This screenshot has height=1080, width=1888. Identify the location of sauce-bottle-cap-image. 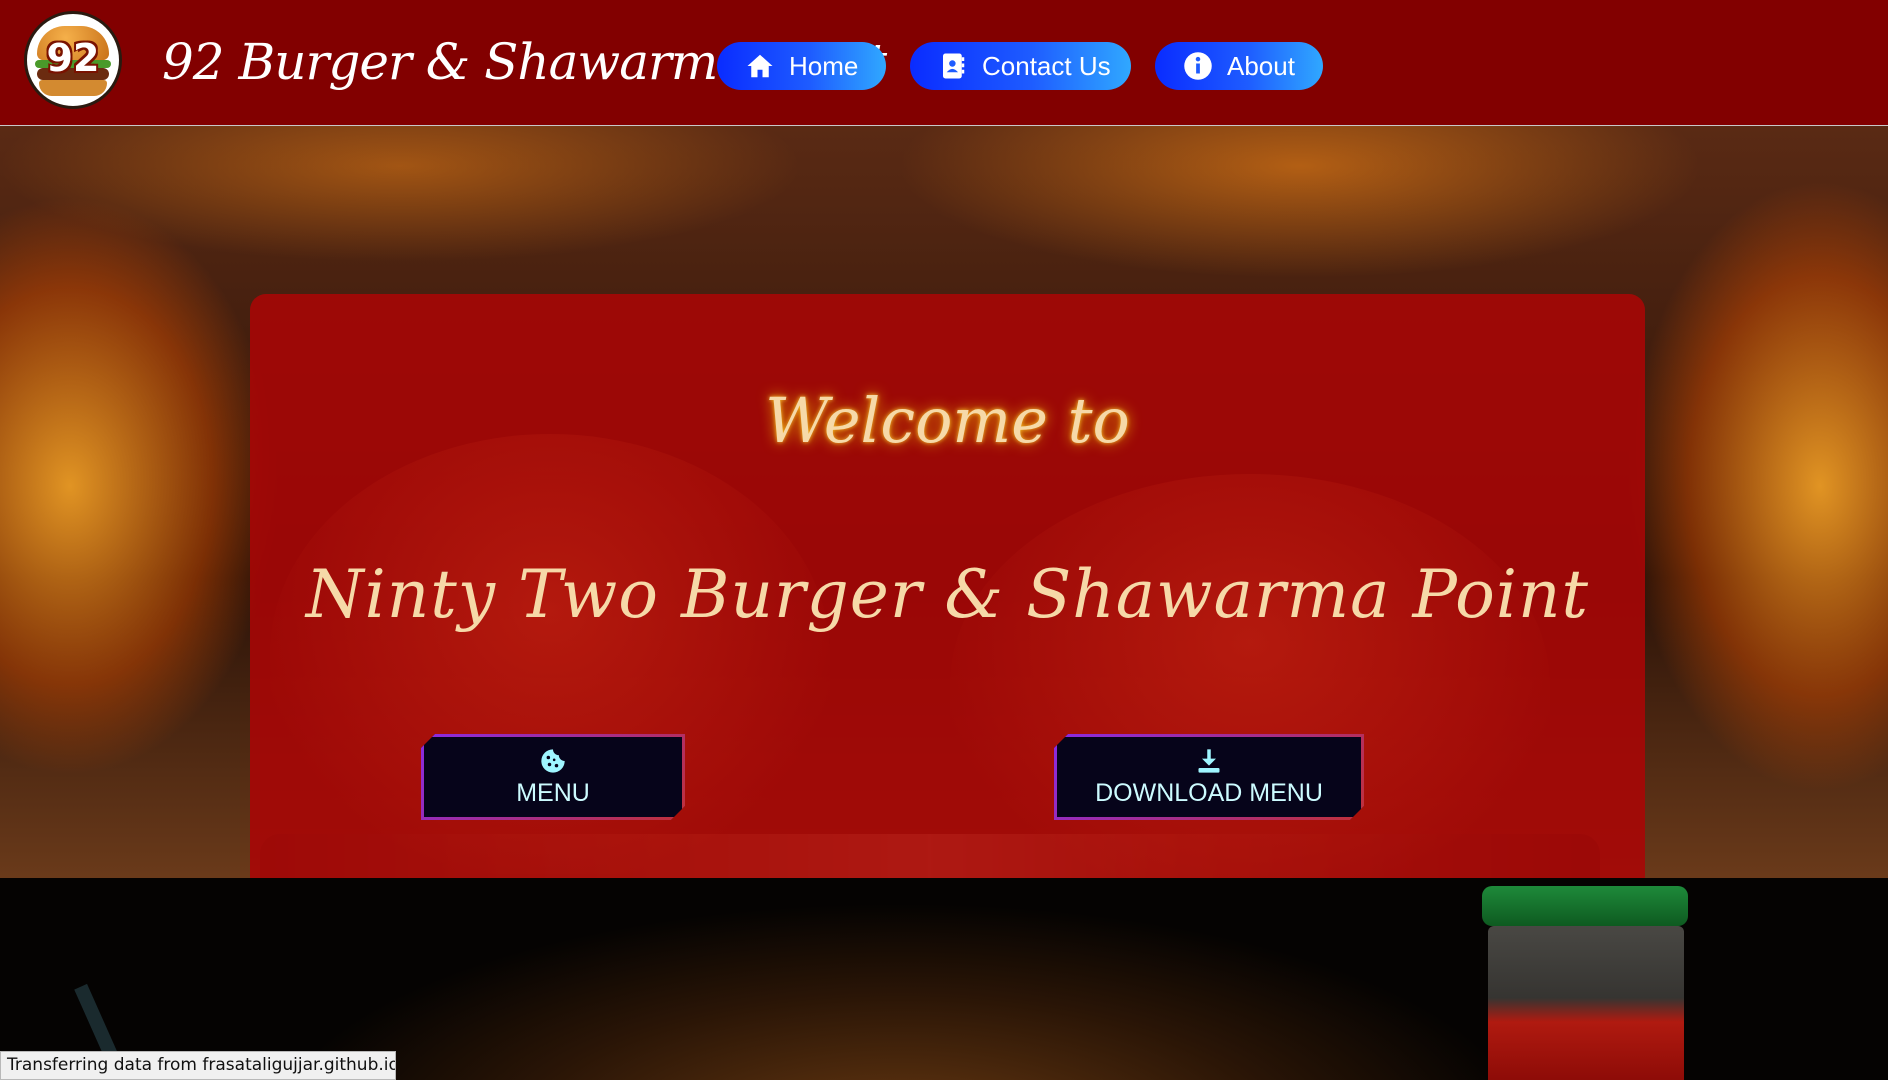
(1585, 906).